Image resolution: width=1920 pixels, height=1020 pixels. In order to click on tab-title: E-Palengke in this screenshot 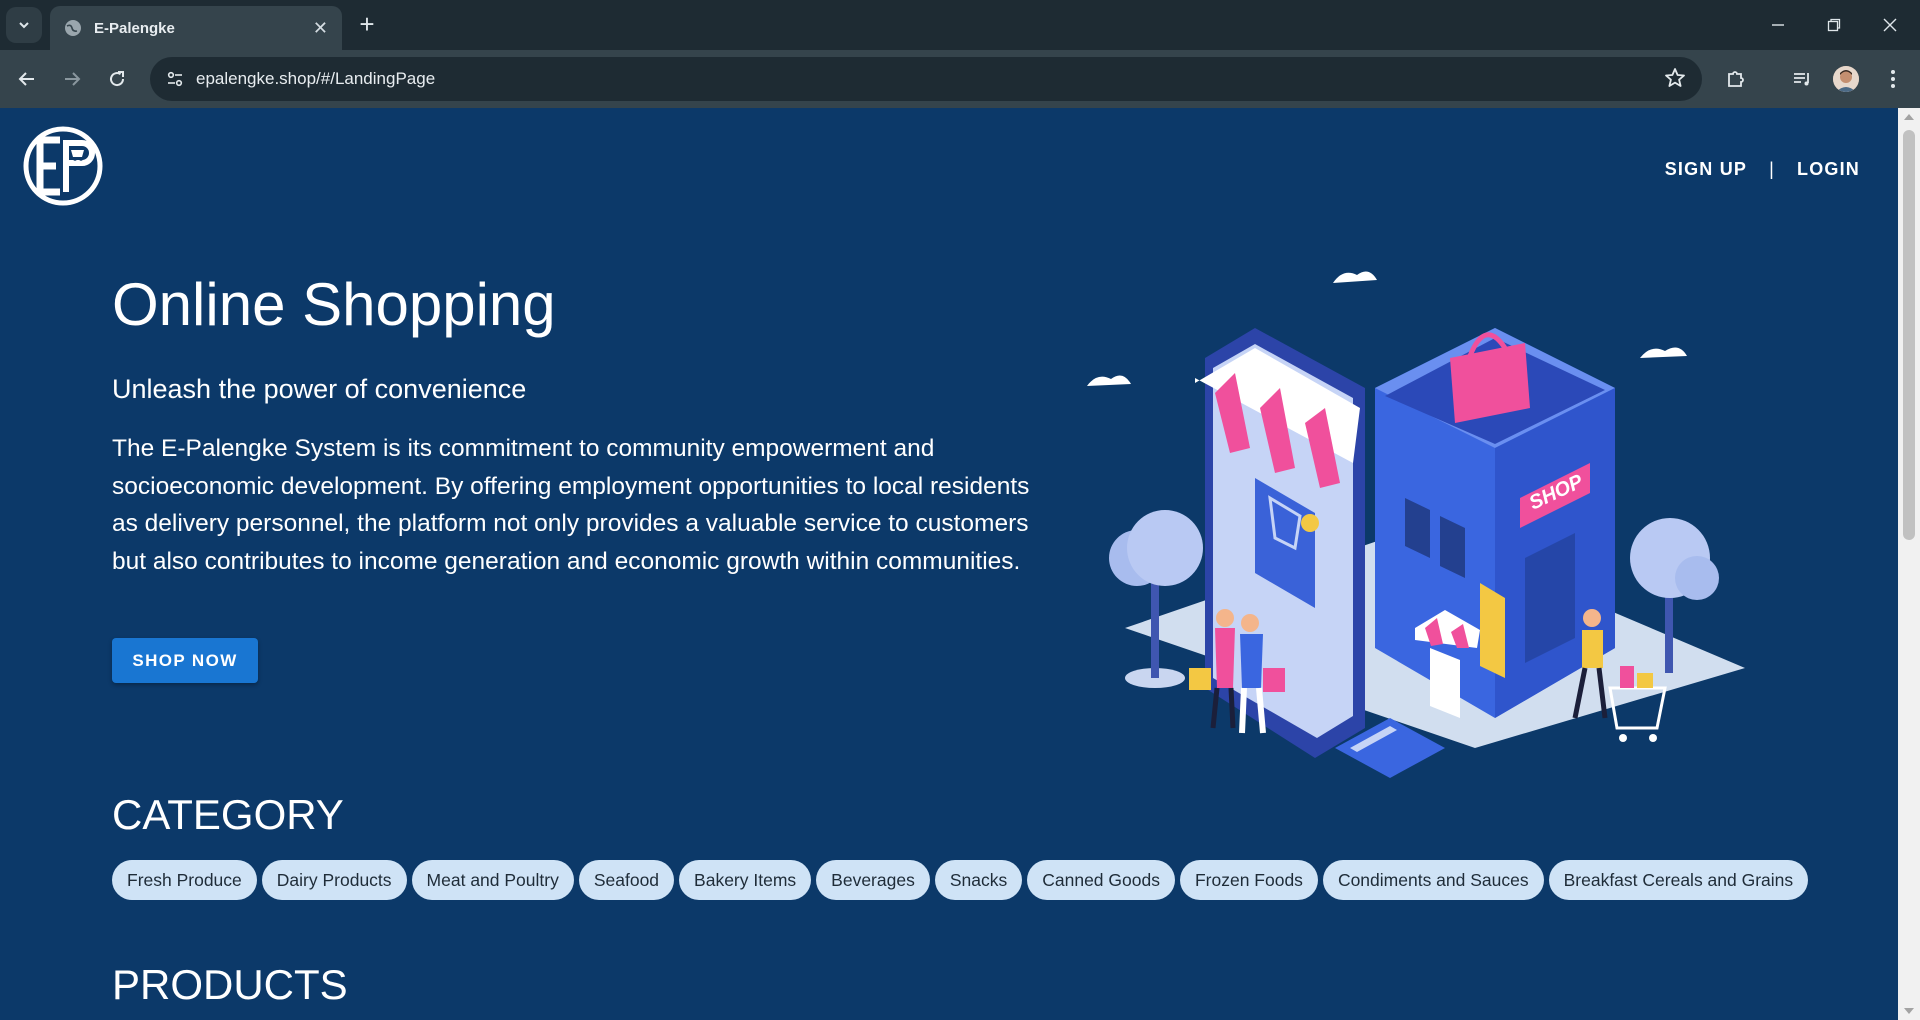, I will do `click(134, 28)`.